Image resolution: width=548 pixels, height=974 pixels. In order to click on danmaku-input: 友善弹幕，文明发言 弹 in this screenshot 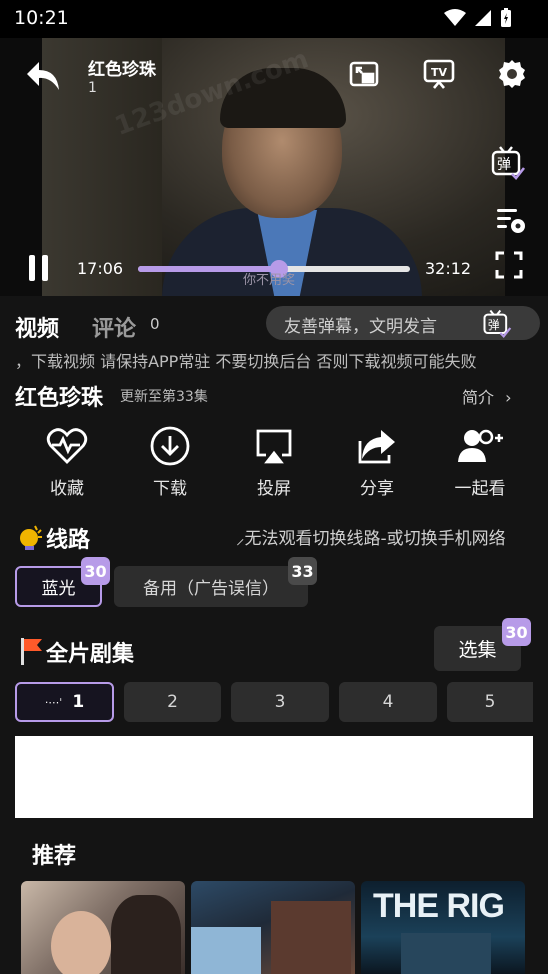, I will do `click(403, 323)`.